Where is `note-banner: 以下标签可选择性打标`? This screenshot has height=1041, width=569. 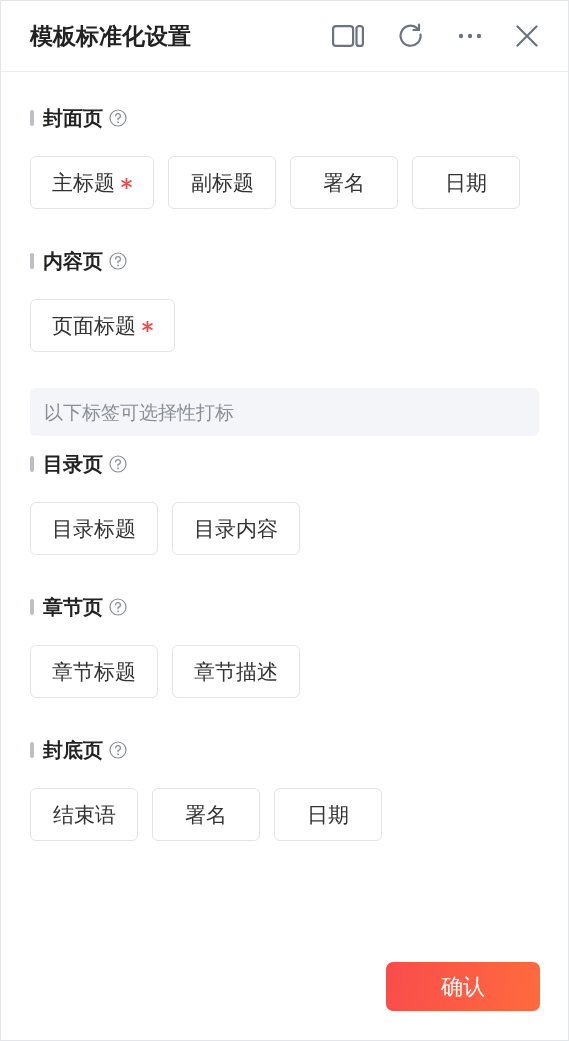
note-banner: 以下标签可选择性打标 is located at coordinates (284, 412).